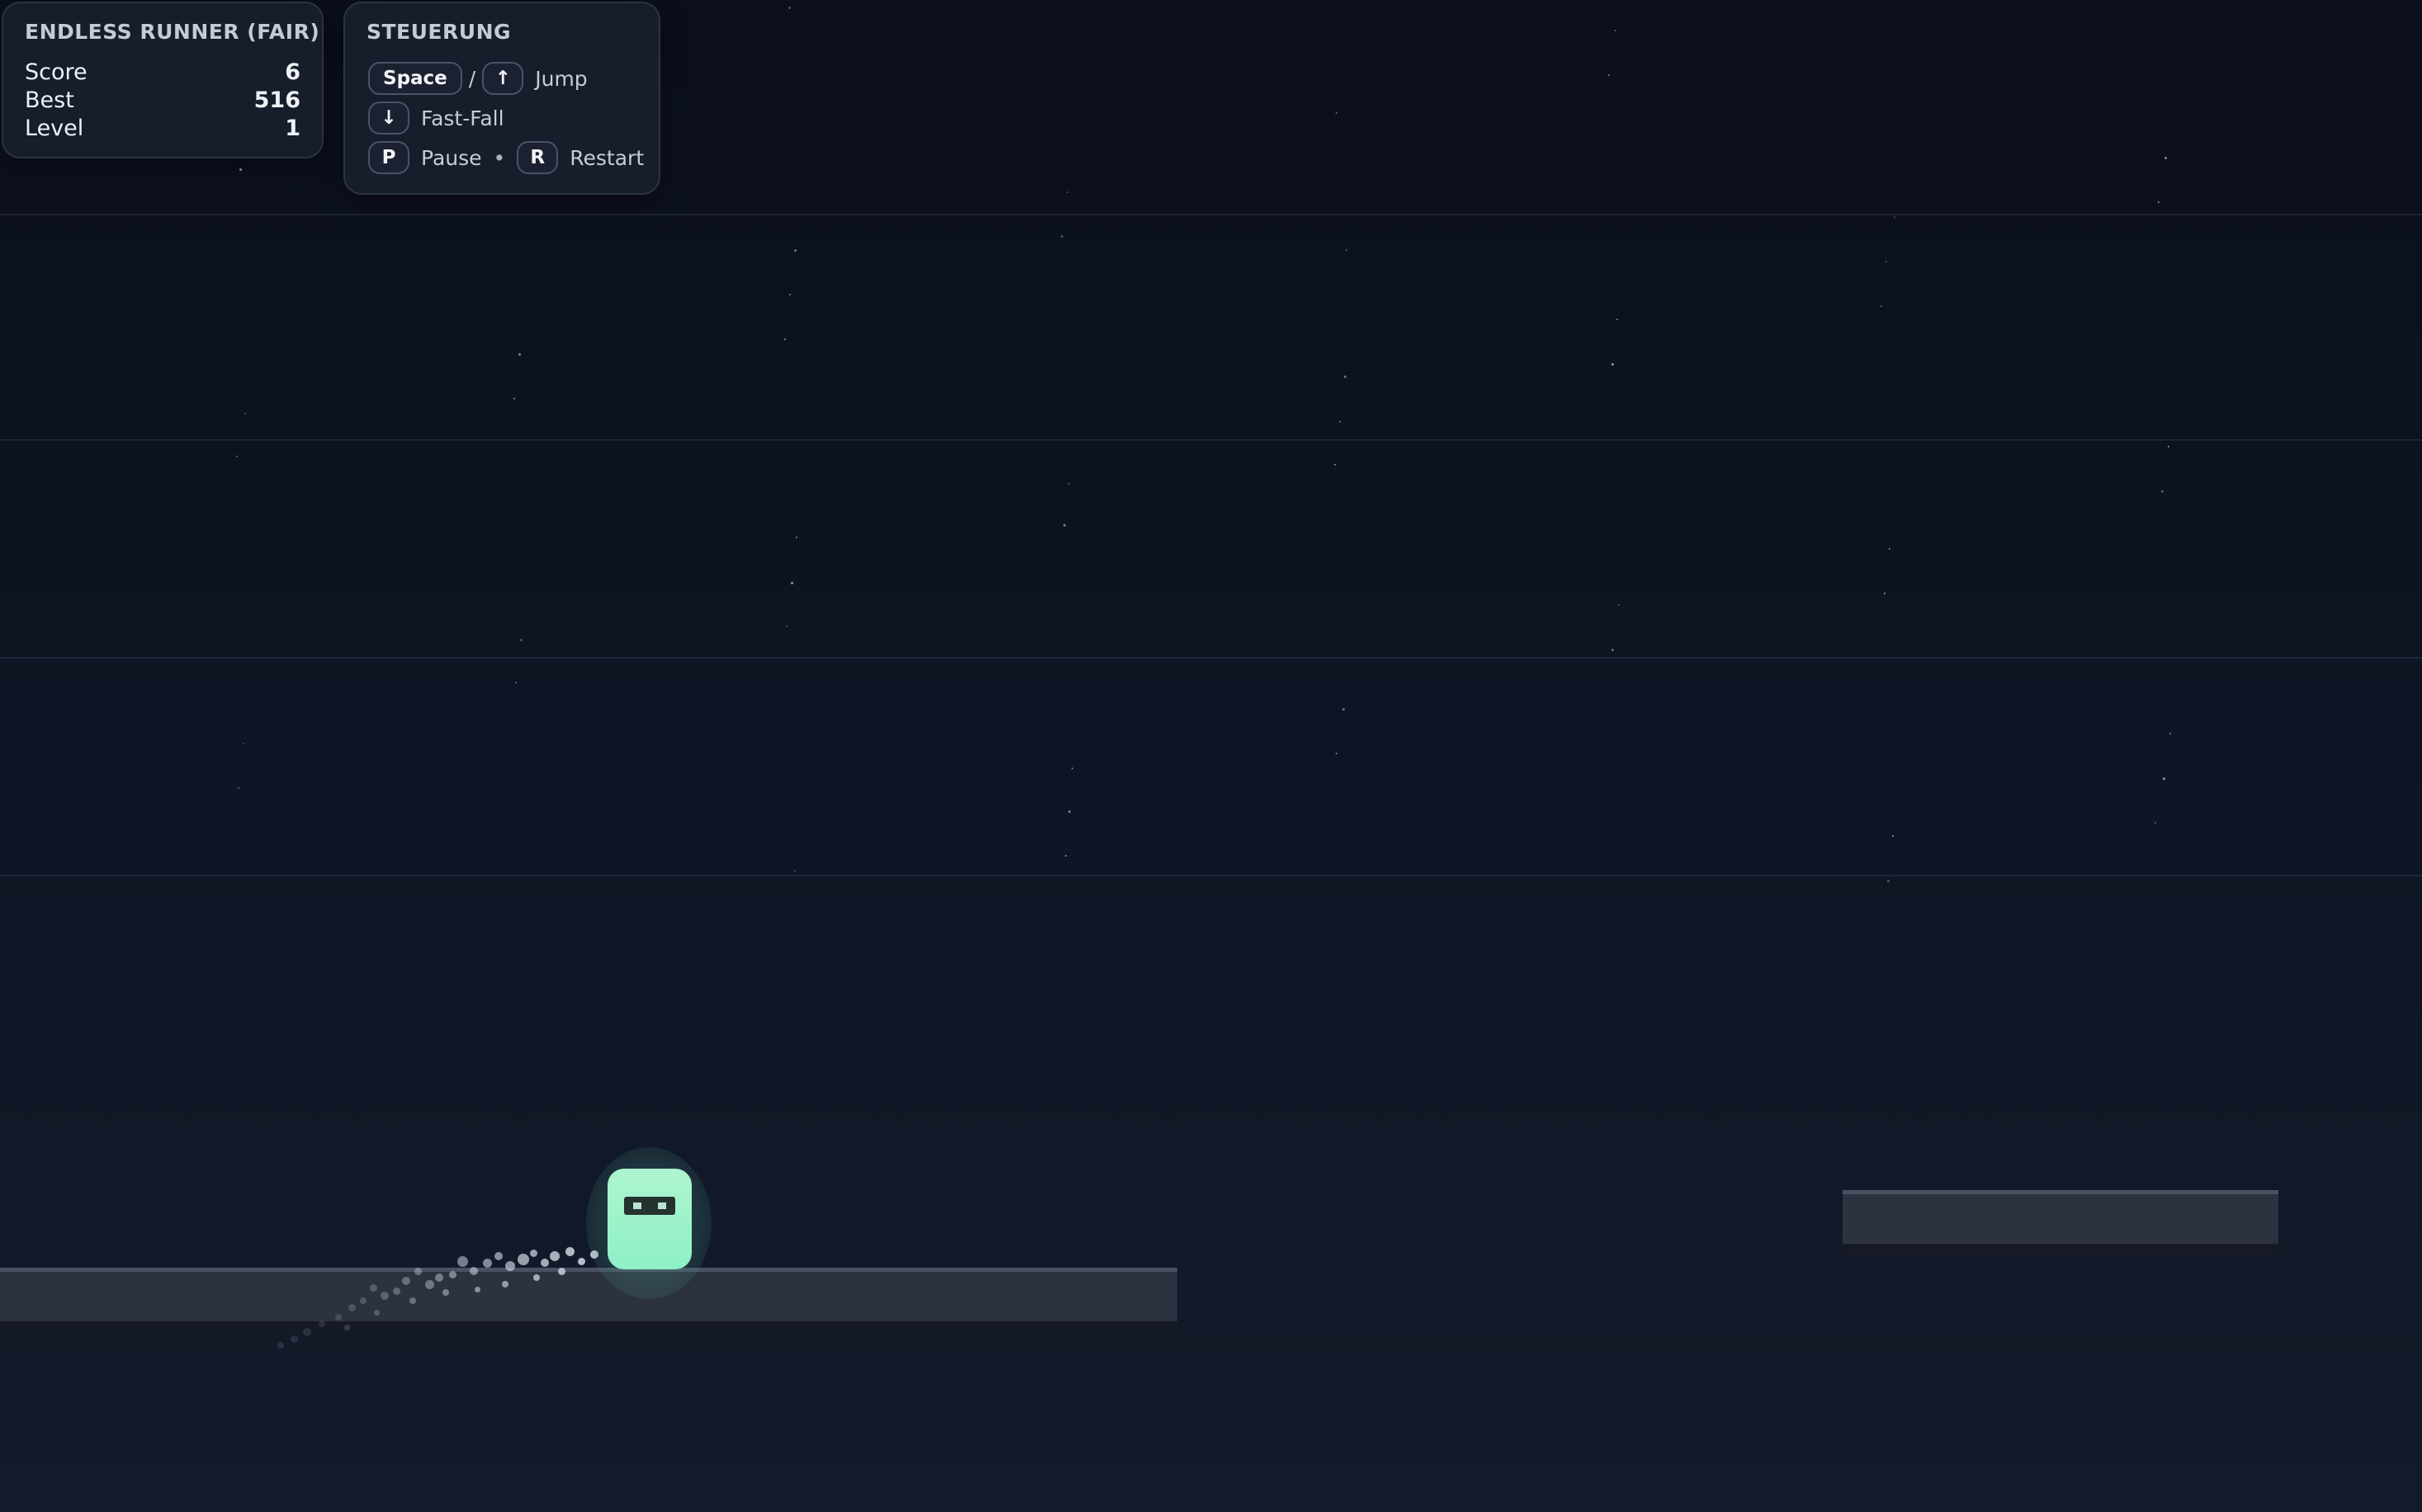 This screenshot has width=2422, height=1512. I want to click on stat-score: Score 6, so click(162, 73).